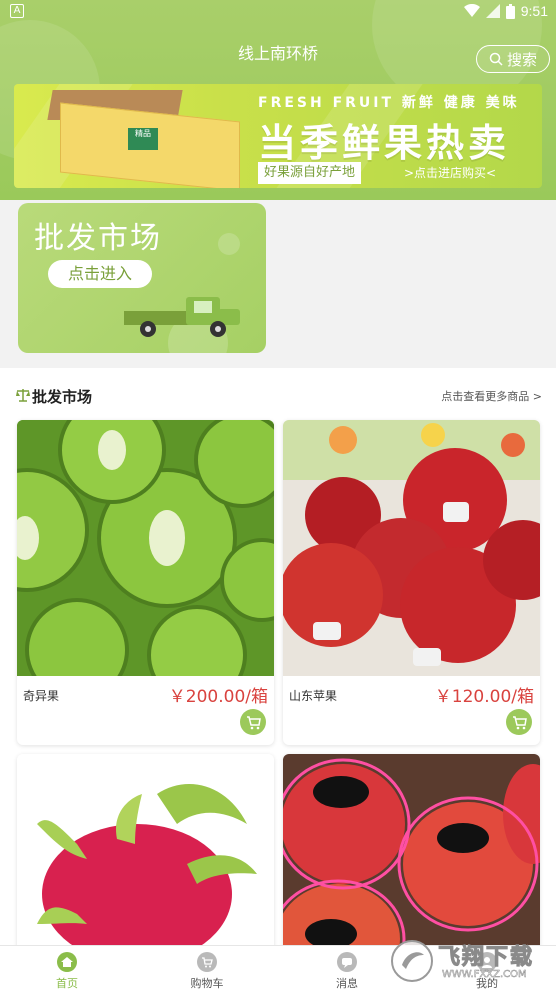 The width and height of the screenshot is (556, 997). What do you see at coordinates (67, 962) in the screenshot?
I see `home-icon` at bounding box center [67, 962].